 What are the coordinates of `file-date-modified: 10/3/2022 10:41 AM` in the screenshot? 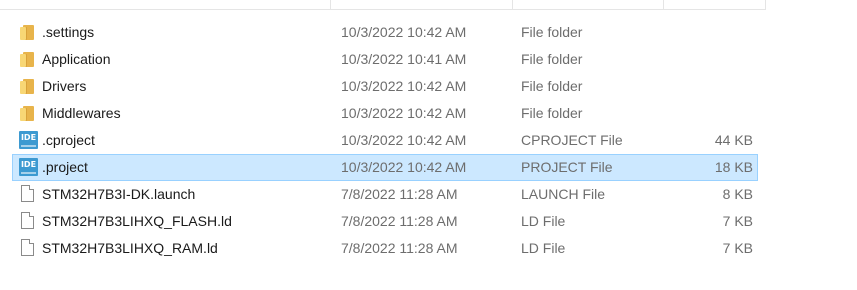 It's located at (404, 59).